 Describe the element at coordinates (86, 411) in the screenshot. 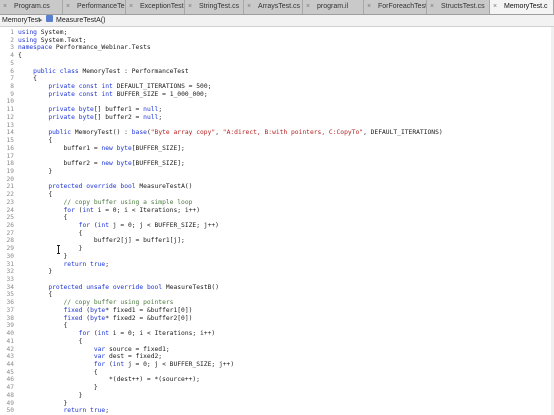

I see `code-line: return true;` at that location.